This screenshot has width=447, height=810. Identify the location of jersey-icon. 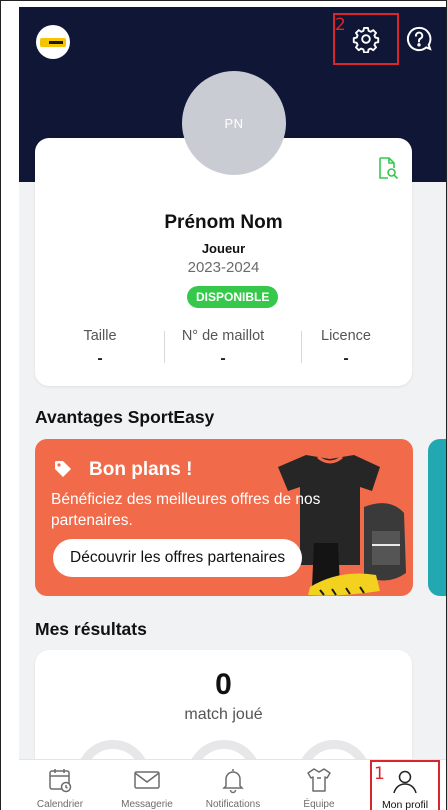
(319, 780).